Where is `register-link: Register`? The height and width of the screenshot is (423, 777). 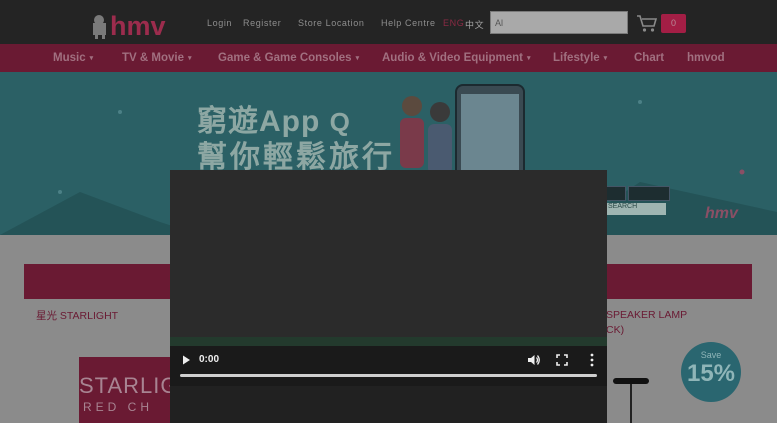 register-link: Register is located at coordinates (262, 23).